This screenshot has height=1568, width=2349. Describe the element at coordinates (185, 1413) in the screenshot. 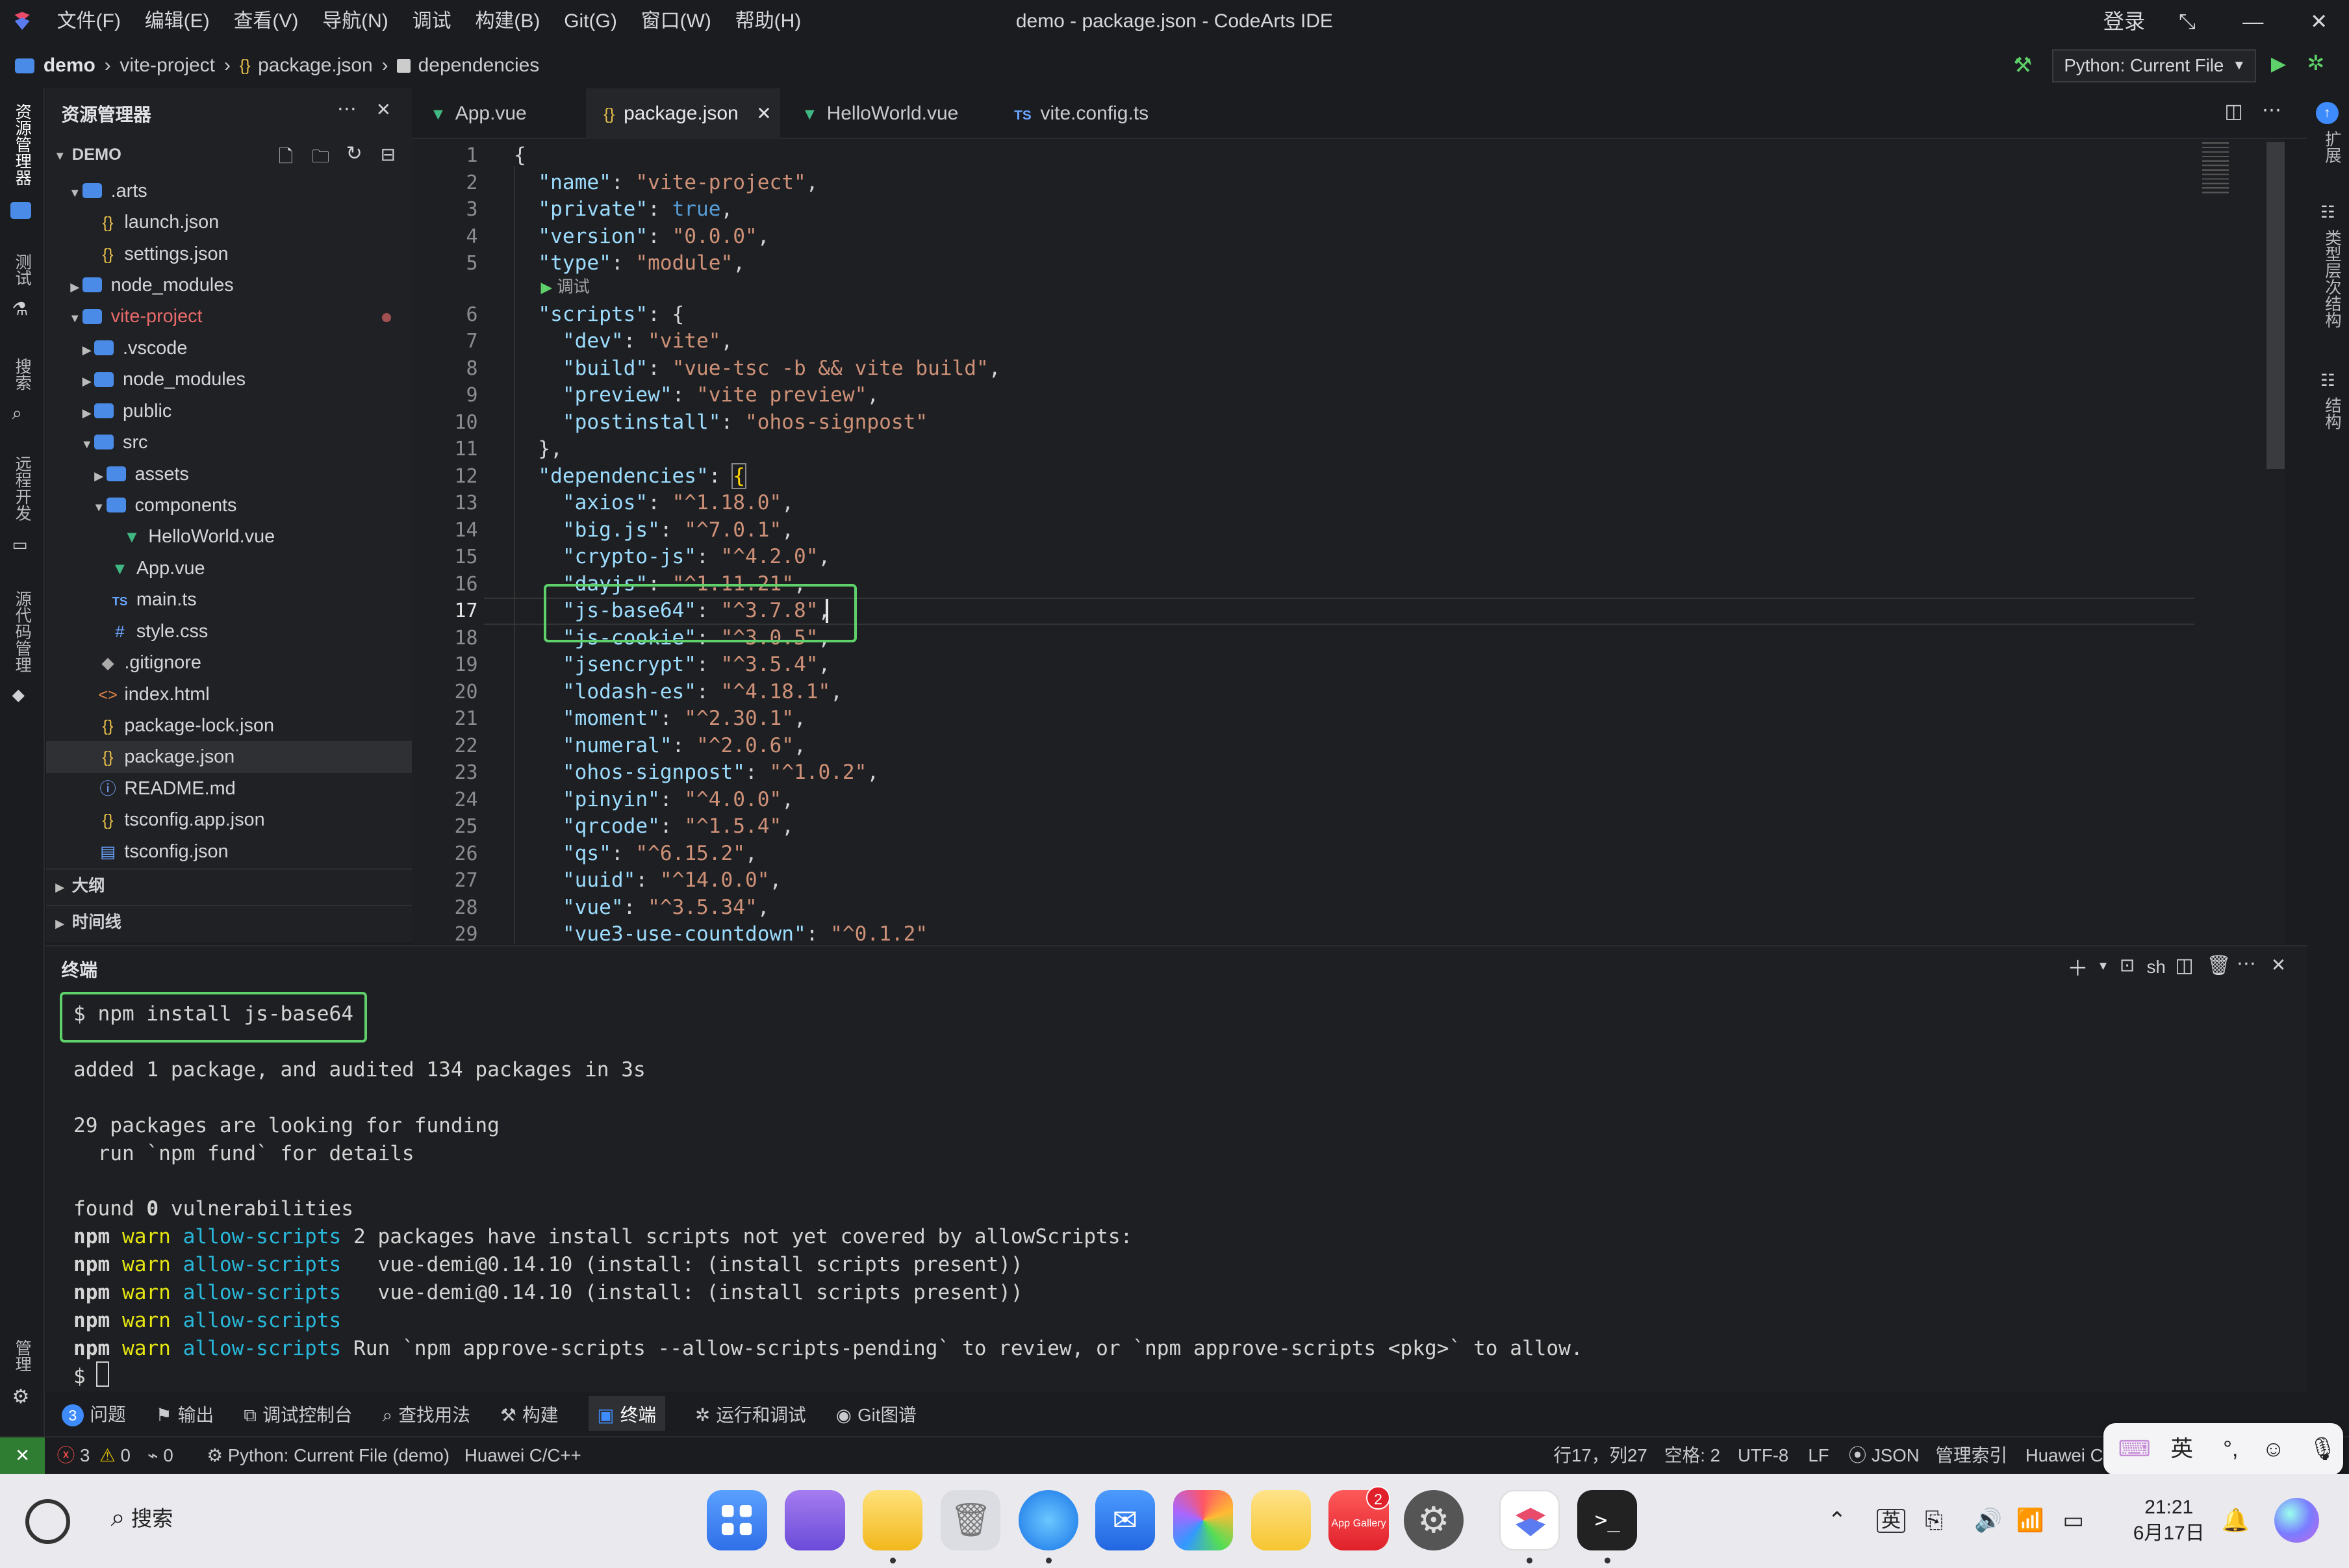

I see `tab-output: ⚑ 输出` at that location.